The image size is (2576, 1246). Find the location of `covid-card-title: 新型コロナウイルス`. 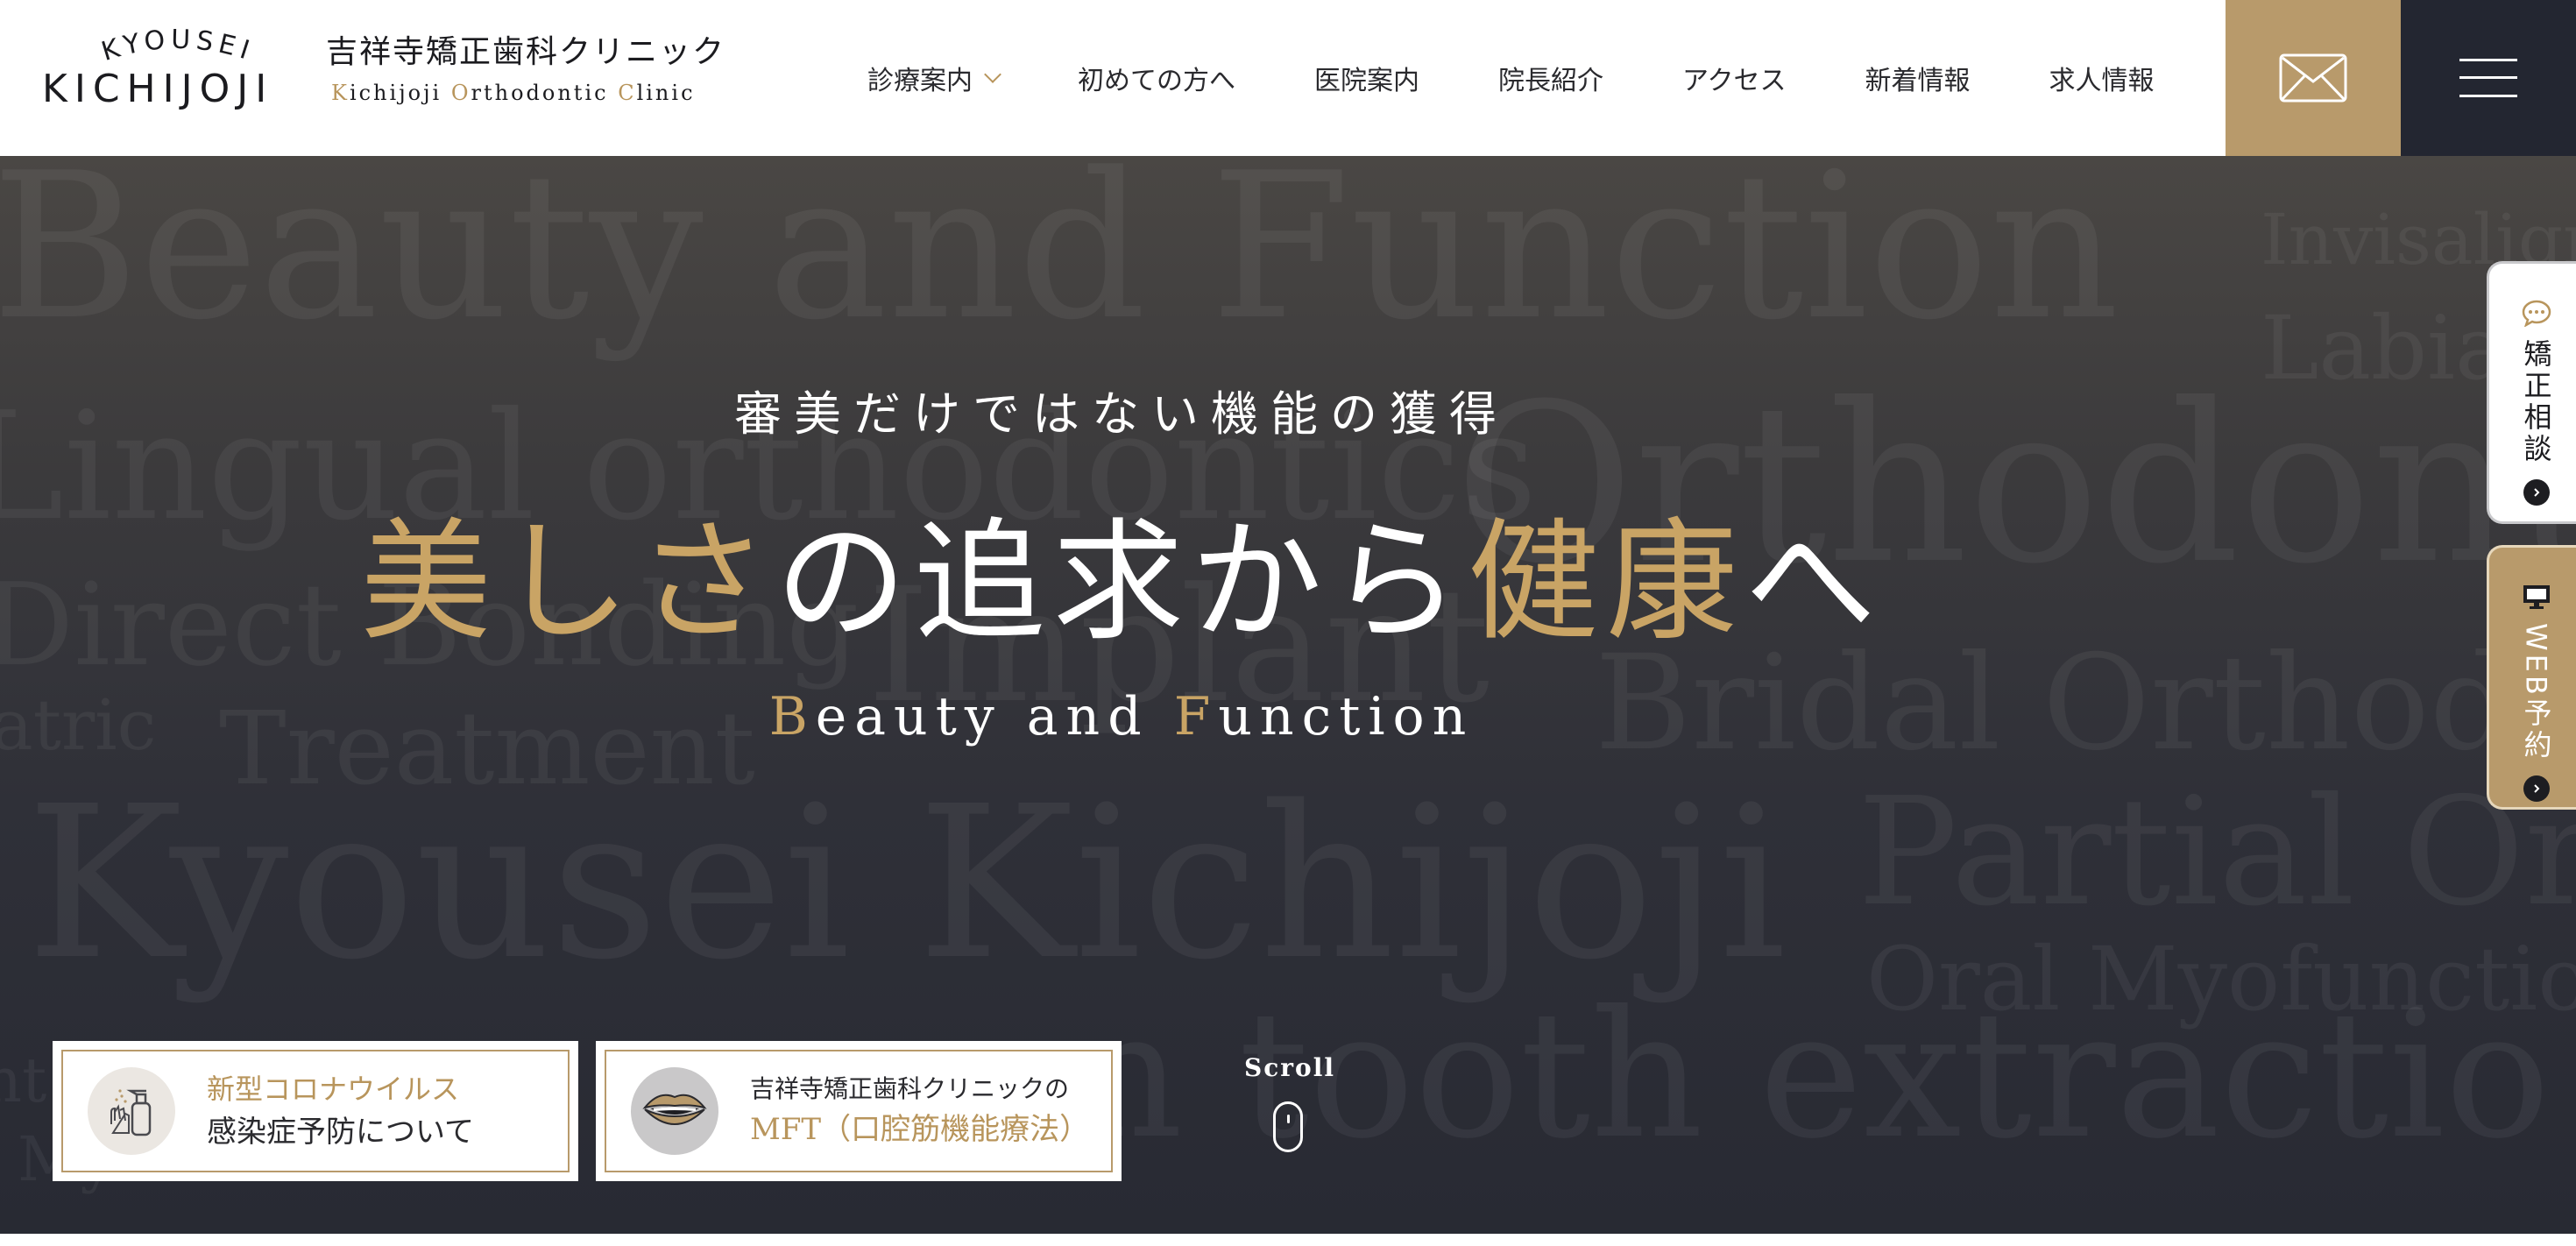

covid-card-title: 新型コロナウイルス is located at coordinates (333, 1089).